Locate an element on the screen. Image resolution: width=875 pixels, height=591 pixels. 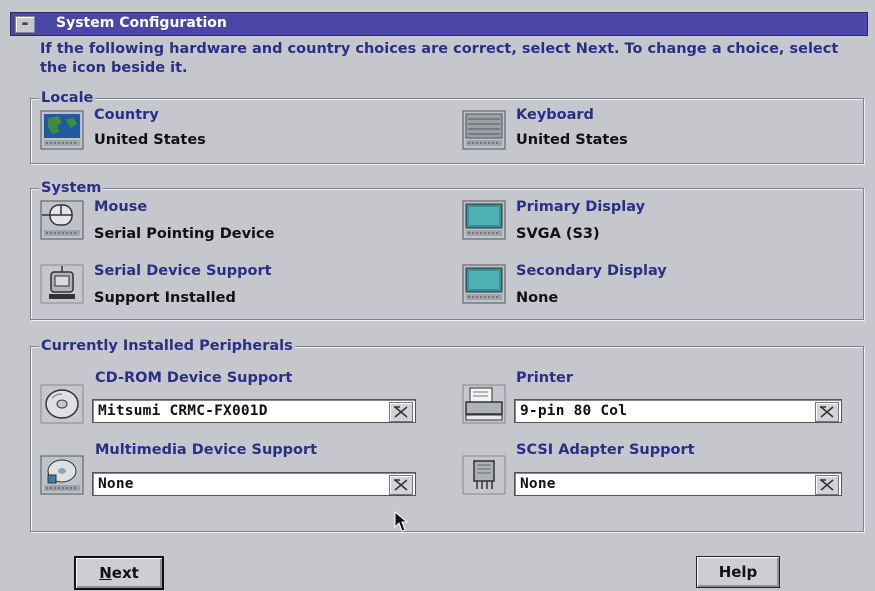
mouse-label: Mouse is located at coordinates (121, 207).